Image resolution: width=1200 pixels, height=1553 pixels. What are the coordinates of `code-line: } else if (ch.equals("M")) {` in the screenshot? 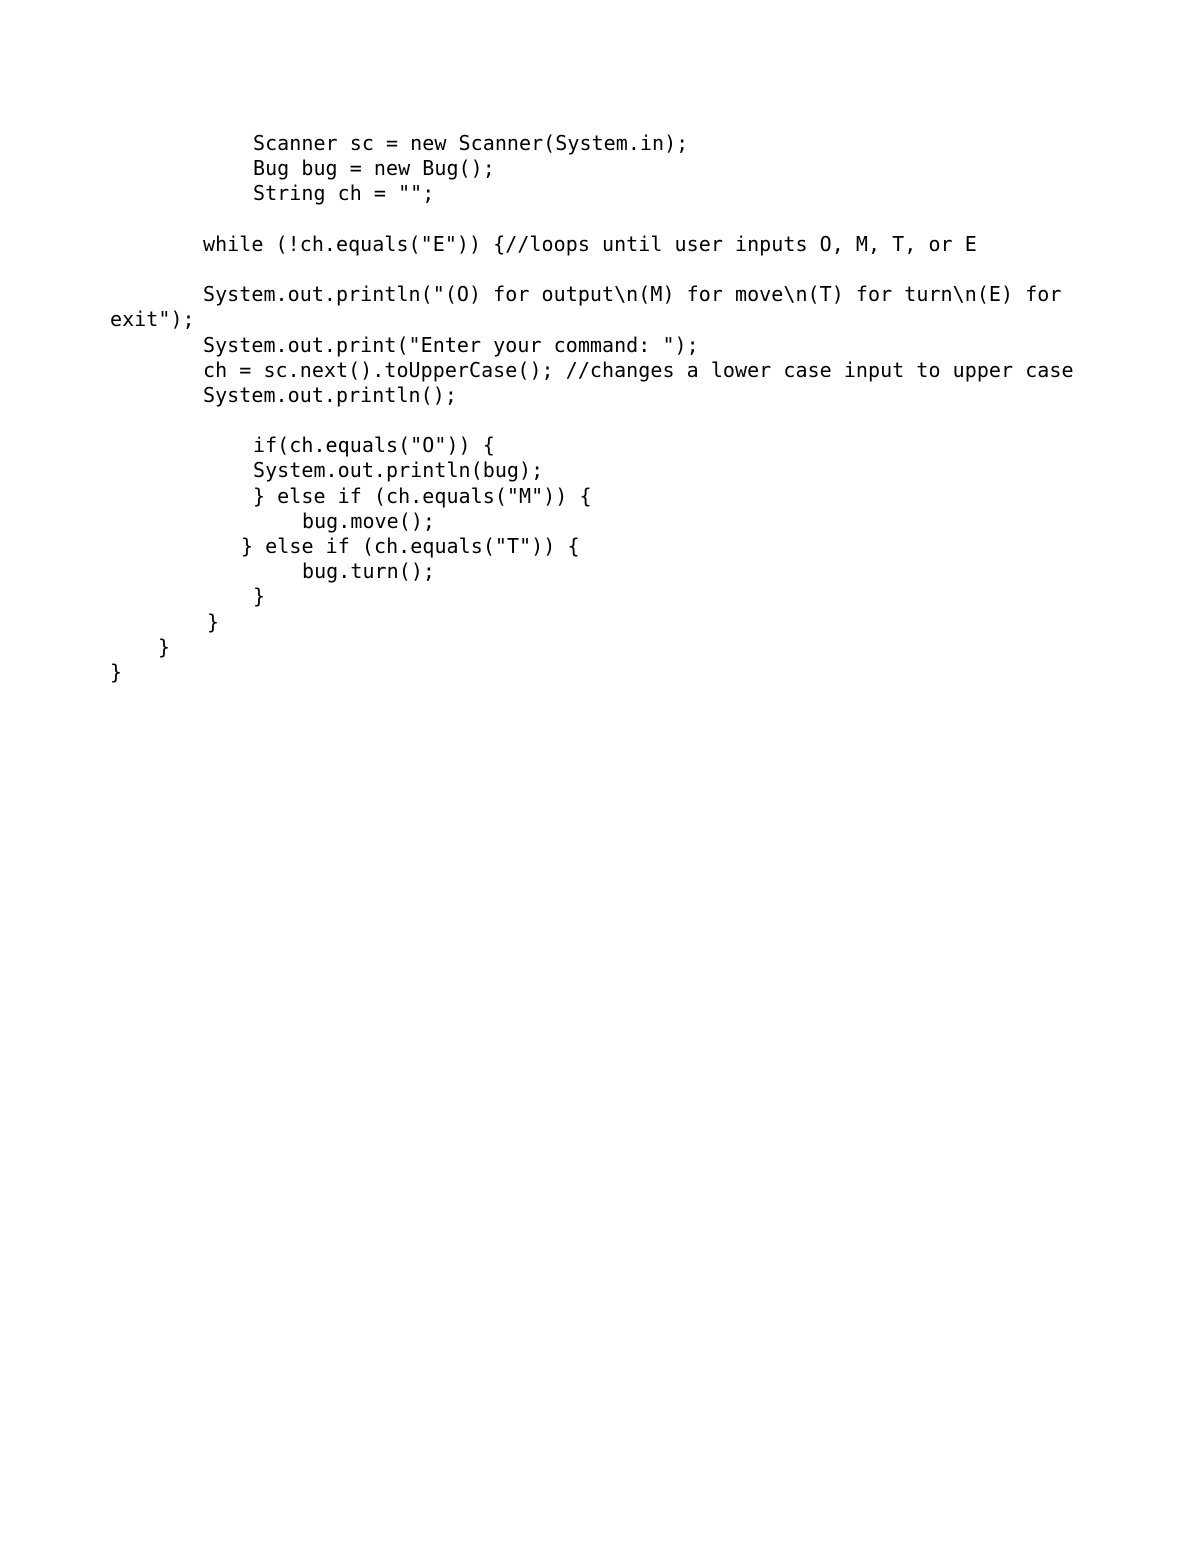 It's located at (422, 495).